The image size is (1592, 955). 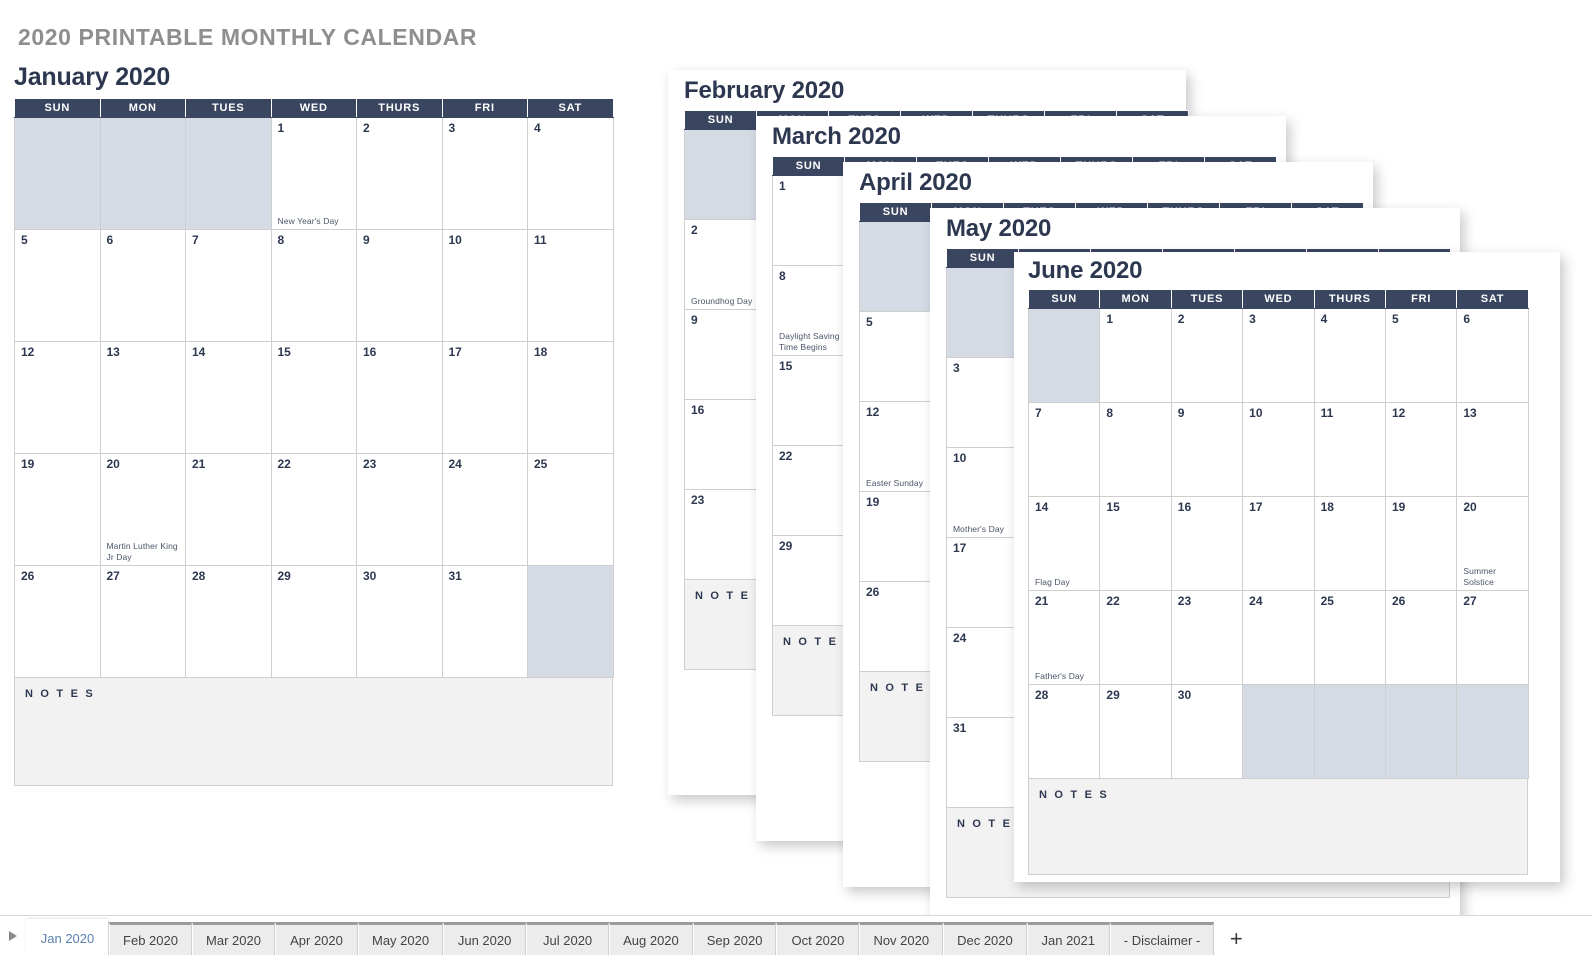 I want to click on calendar-cell: 21, so click(x=228, y=510).